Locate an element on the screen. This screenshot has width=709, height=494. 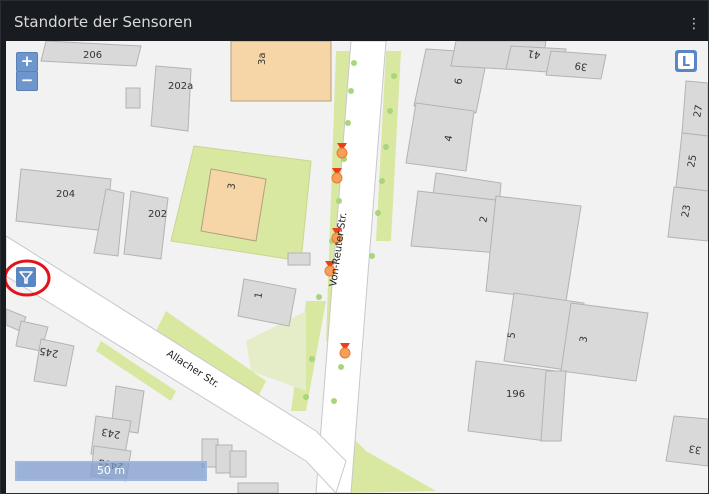
zoom-in-button: + is located at coordinates (27, 62).